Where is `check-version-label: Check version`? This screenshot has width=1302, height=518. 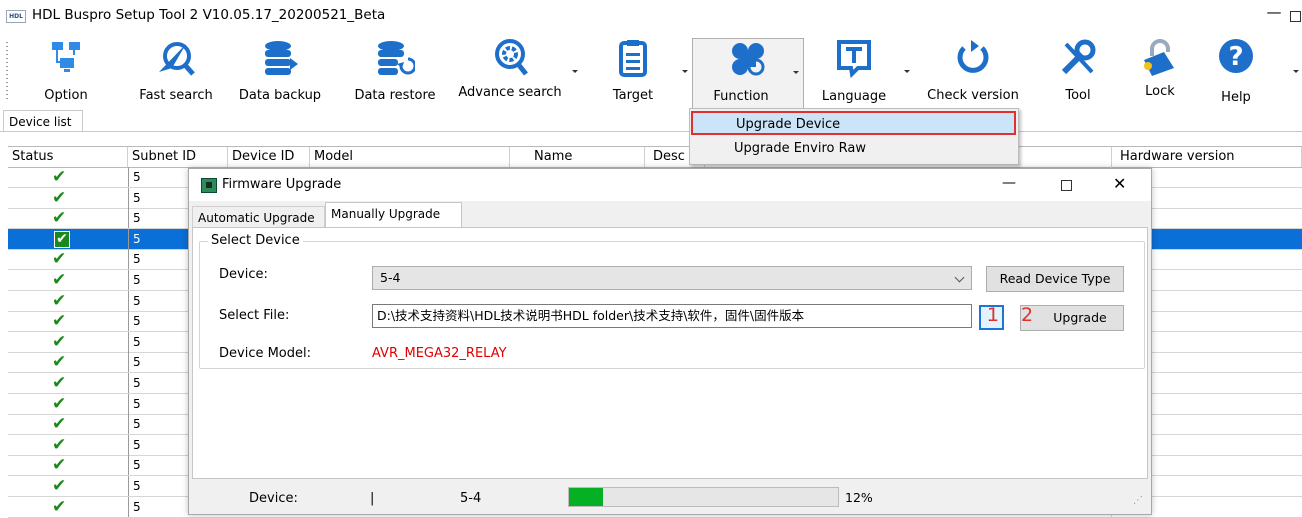 check-version-label: Check version is located at coordinates (973, 95).